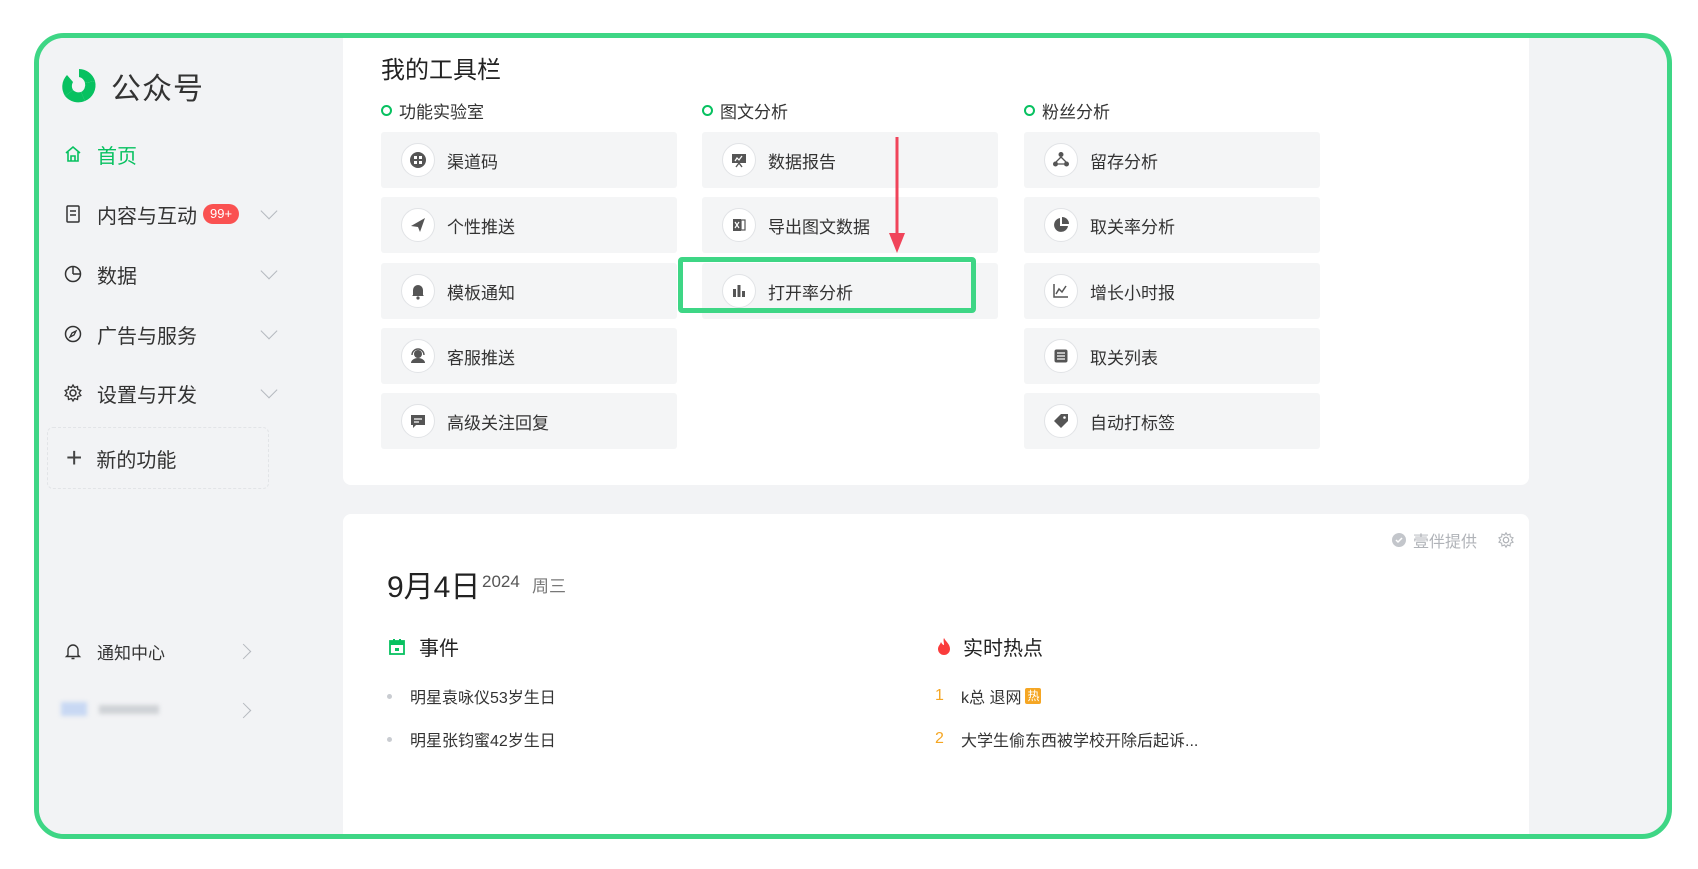 The height and width of the screenshot is (869, 1698). Describe the element at coordinates (73, 154) in the screenshot. I see `home-icon` at that location.